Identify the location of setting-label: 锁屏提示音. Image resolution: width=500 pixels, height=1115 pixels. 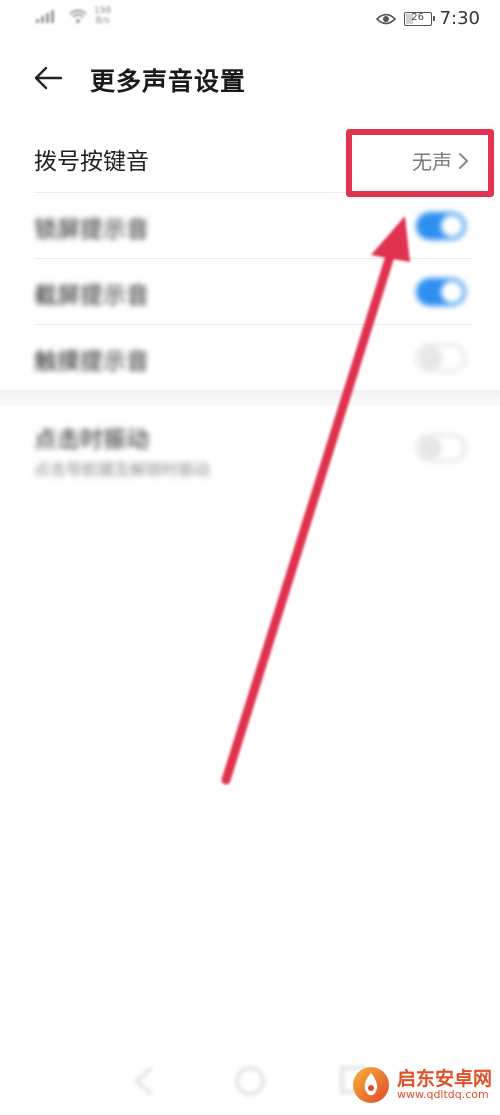
(91, 230).